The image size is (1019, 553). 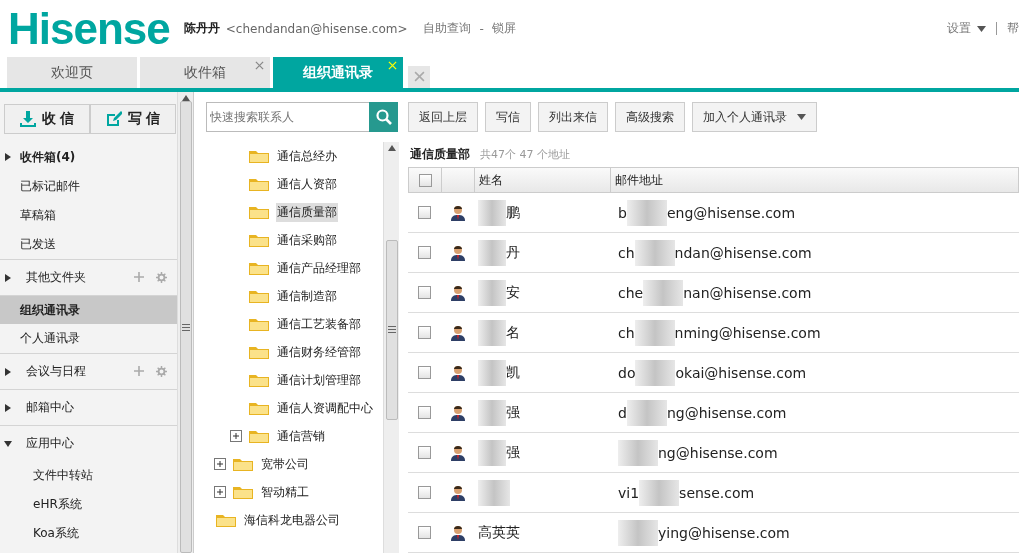 What do you see at coordinates (573, 117) in the screenshot?
I see `toolbar-button: 列出来信` at bounding box center [573, 117].